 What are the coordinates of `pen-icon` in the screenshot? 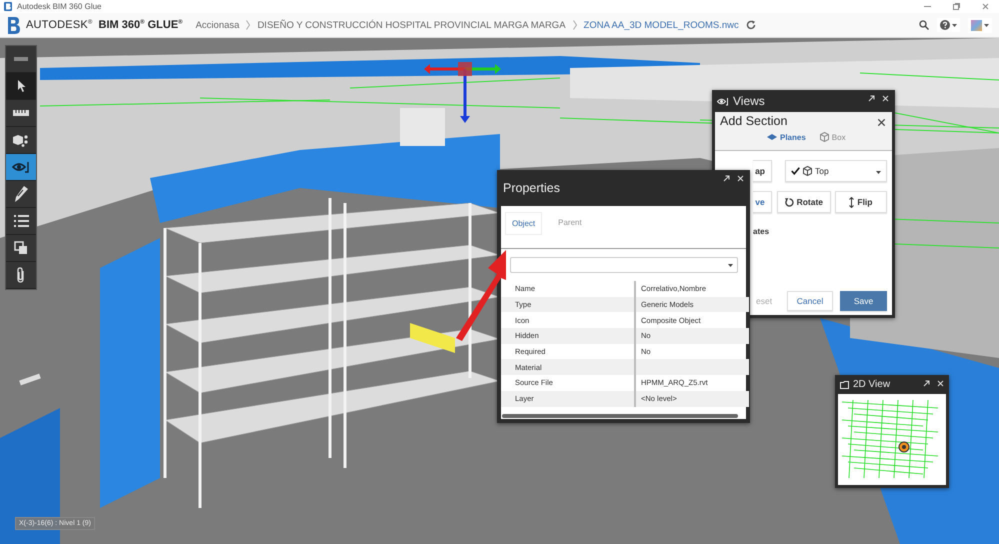 It's located at (21, 194).